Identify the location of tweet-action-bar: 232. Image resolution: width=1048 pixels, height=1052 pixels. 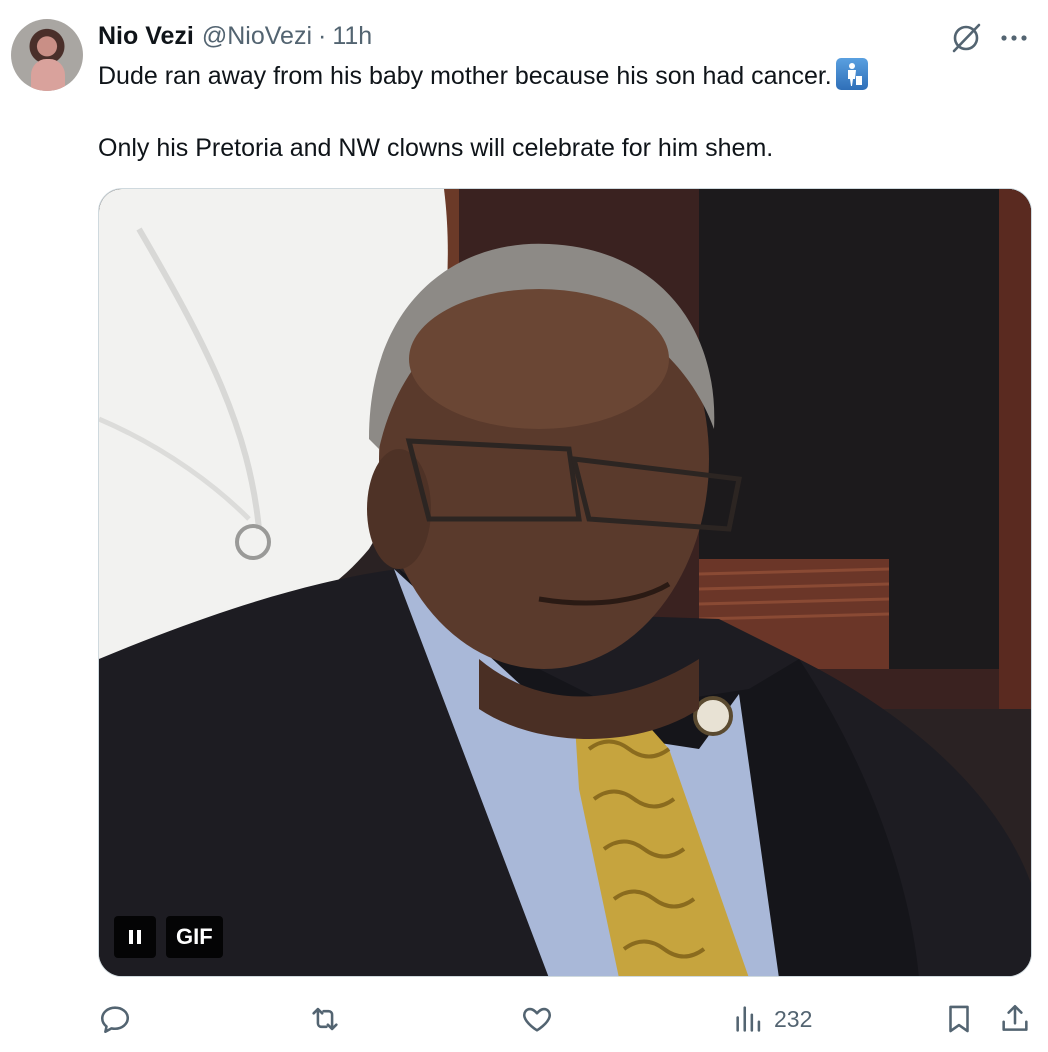
(524, 1019).